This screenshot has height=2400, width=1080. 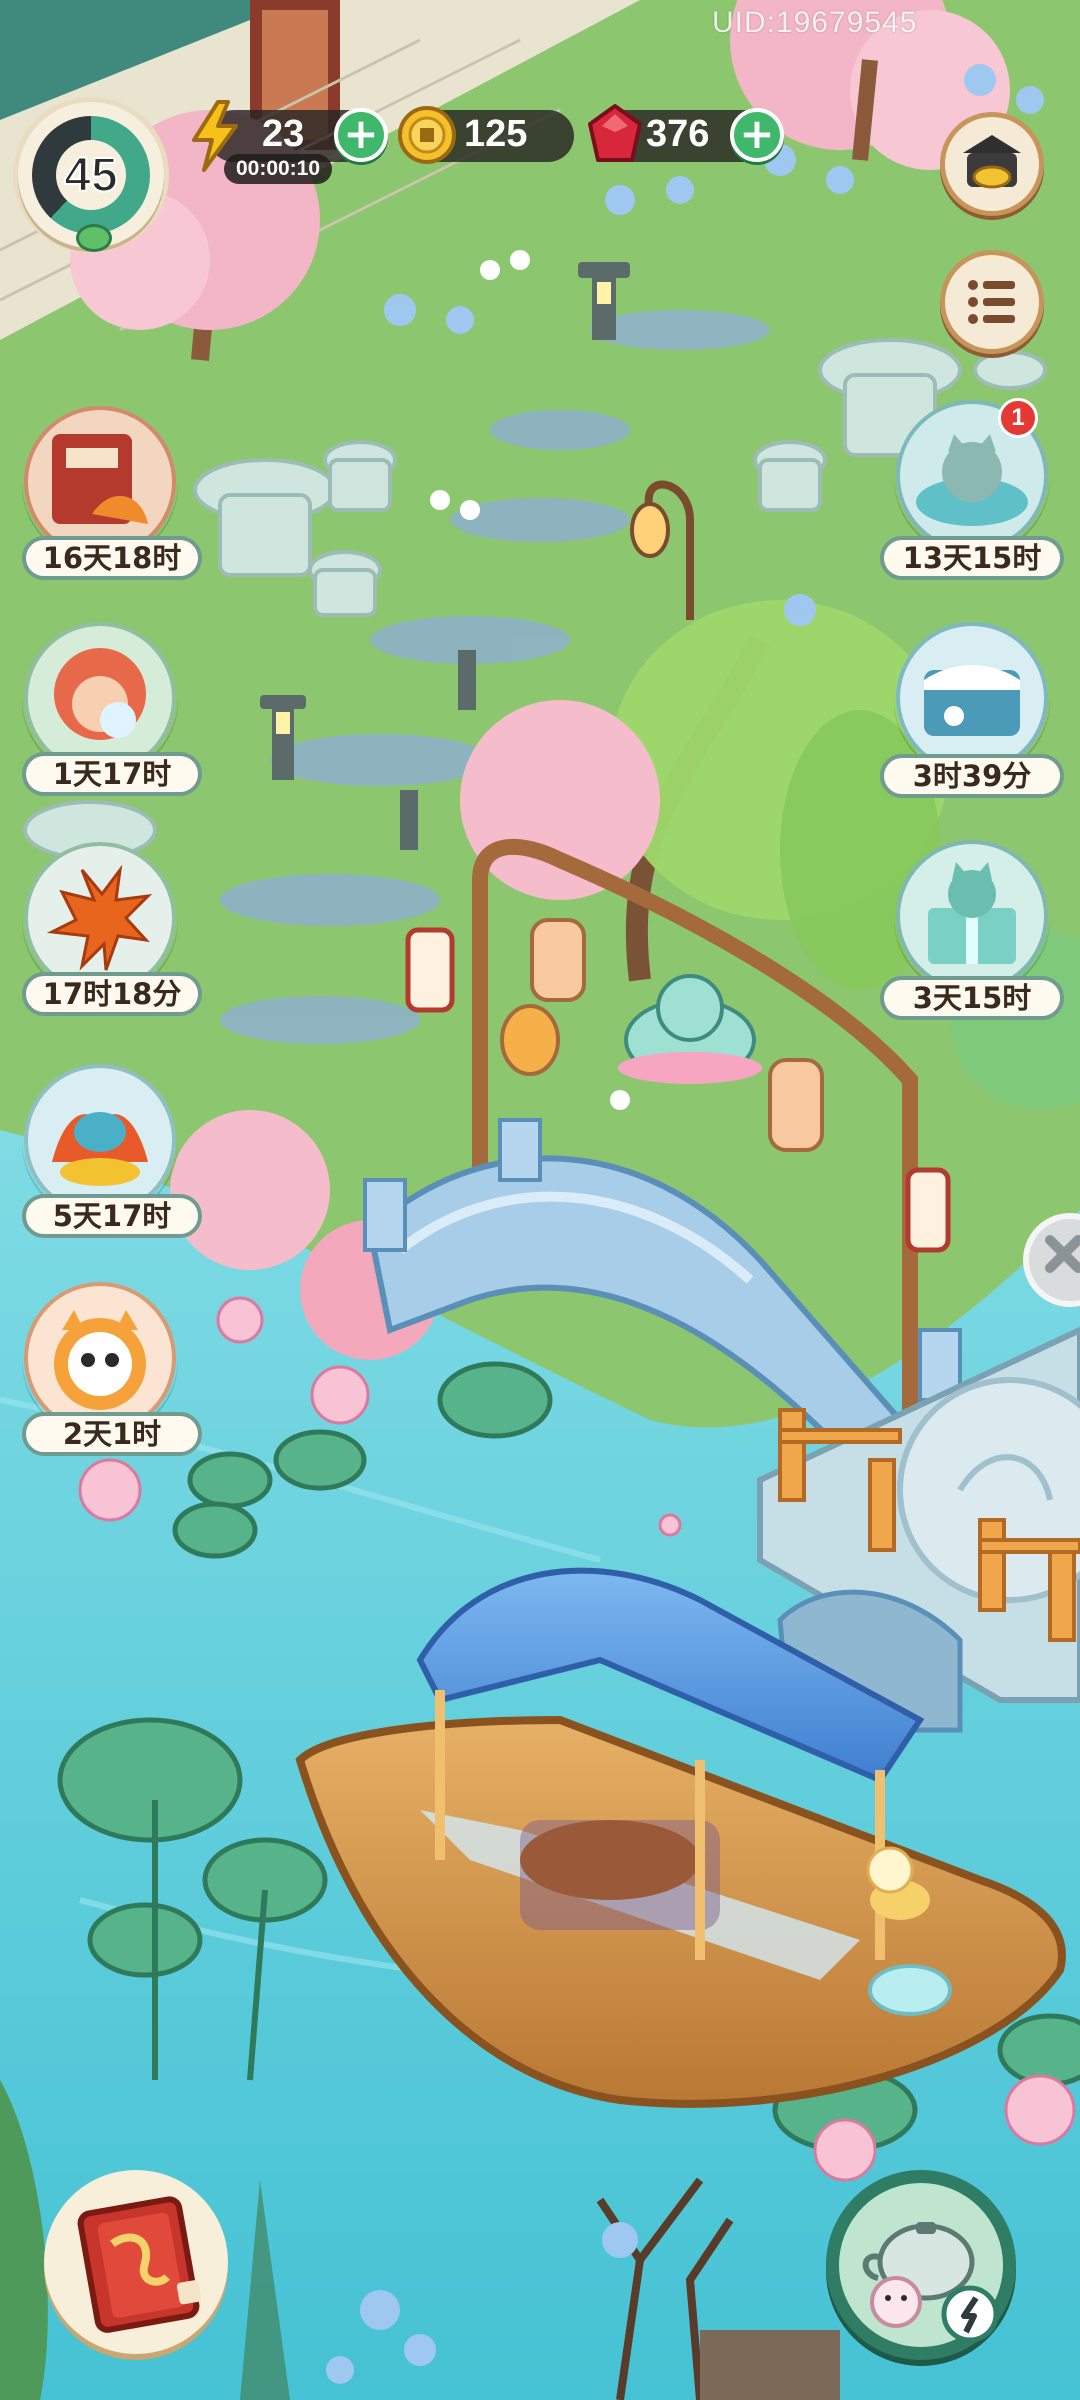 I want to click on event-timer: 1天17时, so click(x=112, y=774).